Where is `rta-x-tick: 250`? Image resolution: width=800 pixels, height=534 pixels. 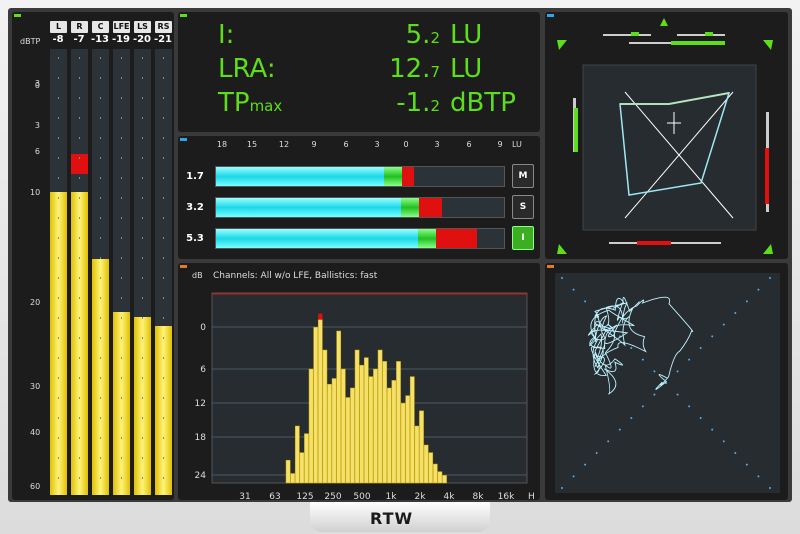
rta-x-tick: 250 is located at coordinates (332, 496).